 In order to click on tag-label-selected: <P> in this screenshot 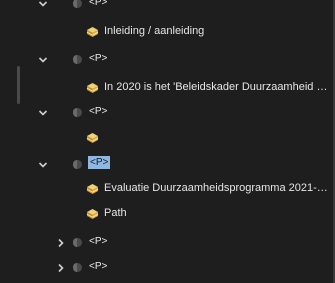, I will do `click(99, 162)`.